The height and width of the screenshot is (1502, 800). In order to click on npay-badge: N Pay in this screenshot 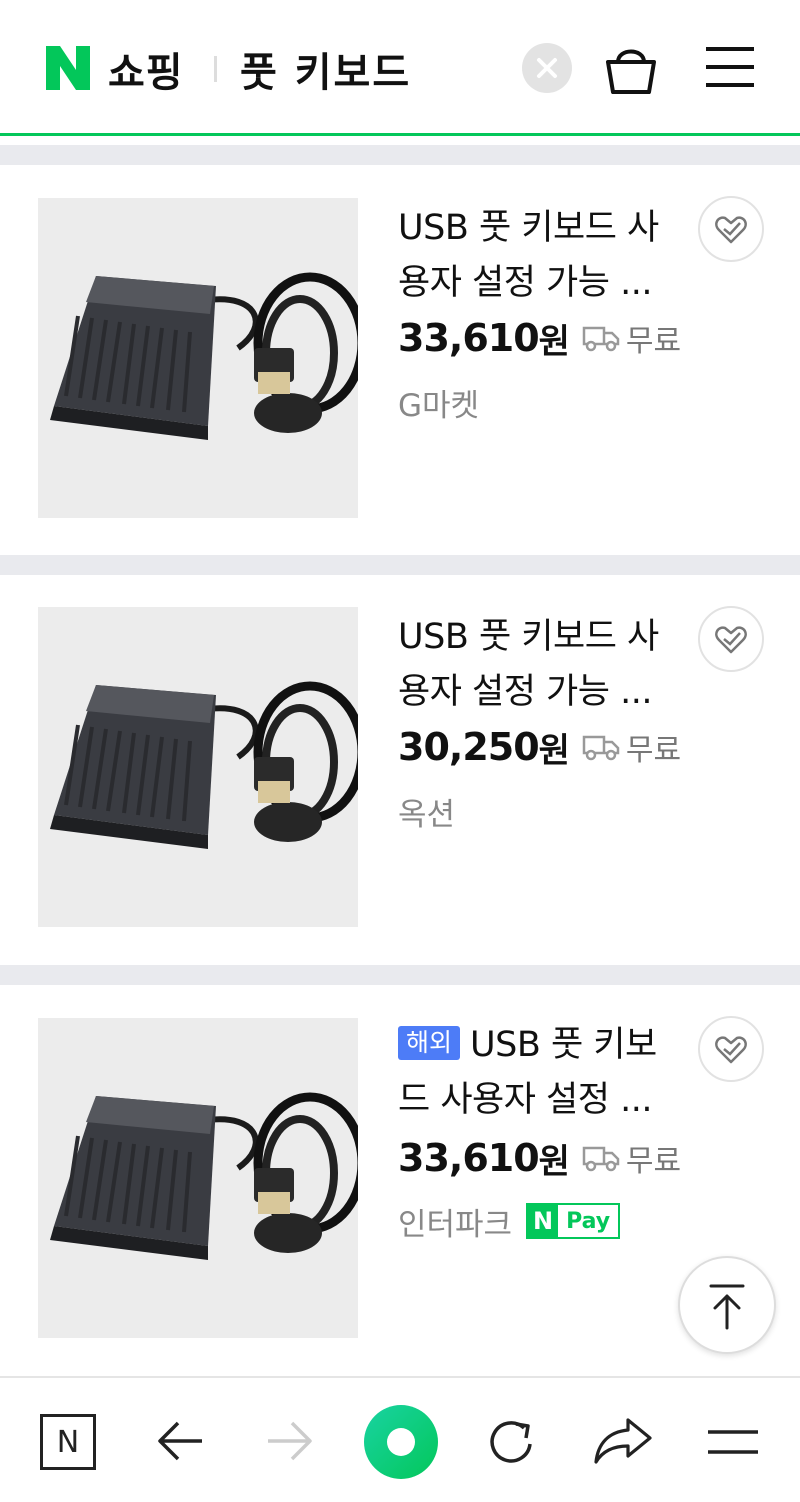, I will do `click(573, 1221)`.